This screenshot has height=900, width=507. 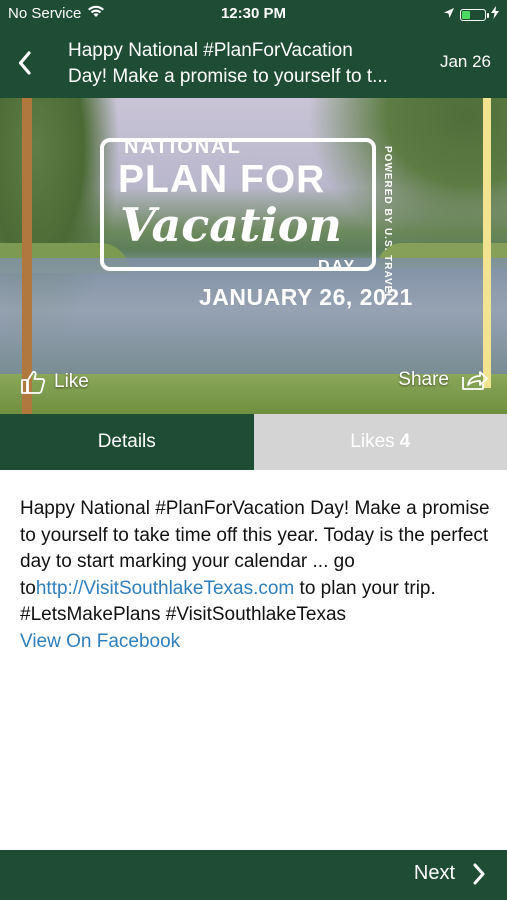 I want to click on location-icon, so click(x=449, y=14).